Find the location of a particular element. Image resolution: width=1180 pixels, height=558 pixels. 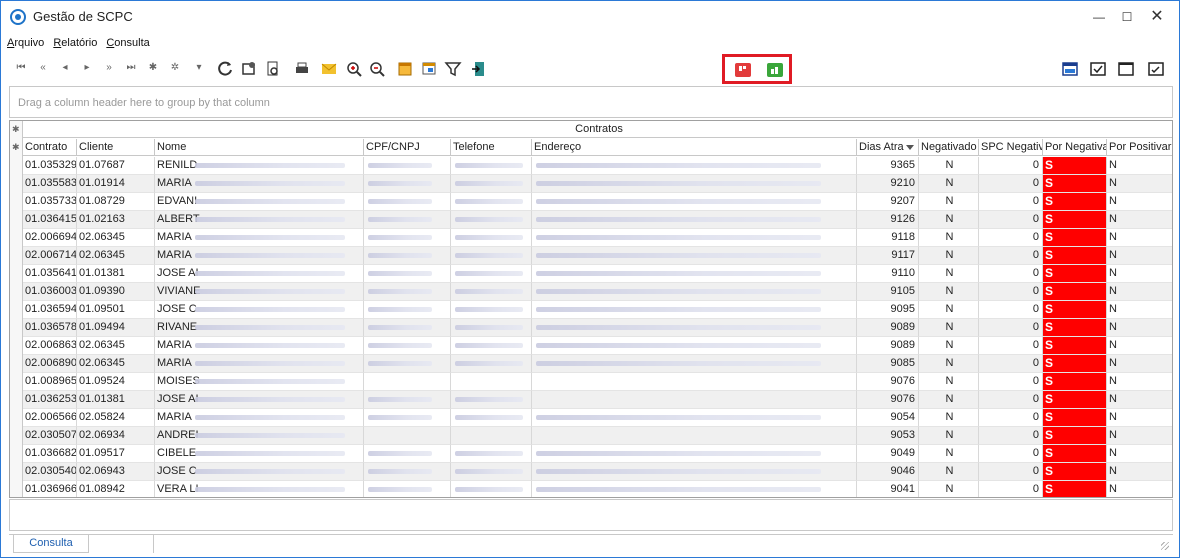

table-row: 02.006694 02.06345 MARIA 9118 N 0 S N is located at coordinates (597, 238).